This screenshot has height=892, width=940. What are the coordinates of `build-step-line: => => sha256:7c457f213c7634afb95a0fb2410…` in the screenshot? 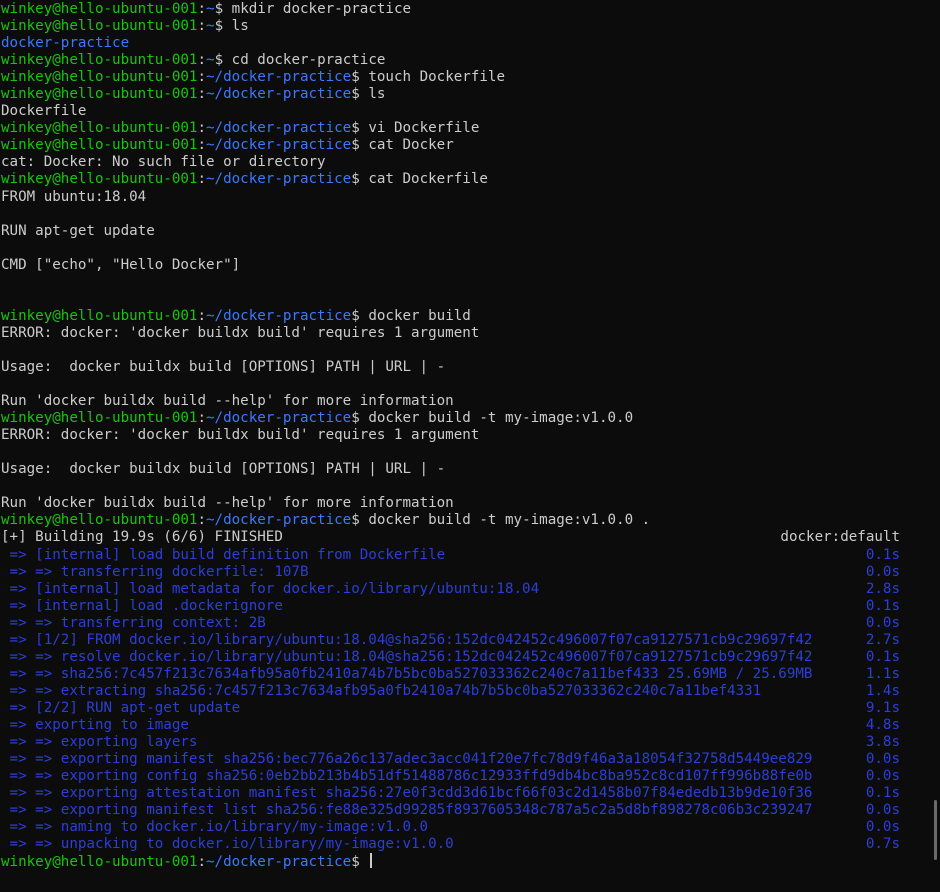 It's located at (470, 674).